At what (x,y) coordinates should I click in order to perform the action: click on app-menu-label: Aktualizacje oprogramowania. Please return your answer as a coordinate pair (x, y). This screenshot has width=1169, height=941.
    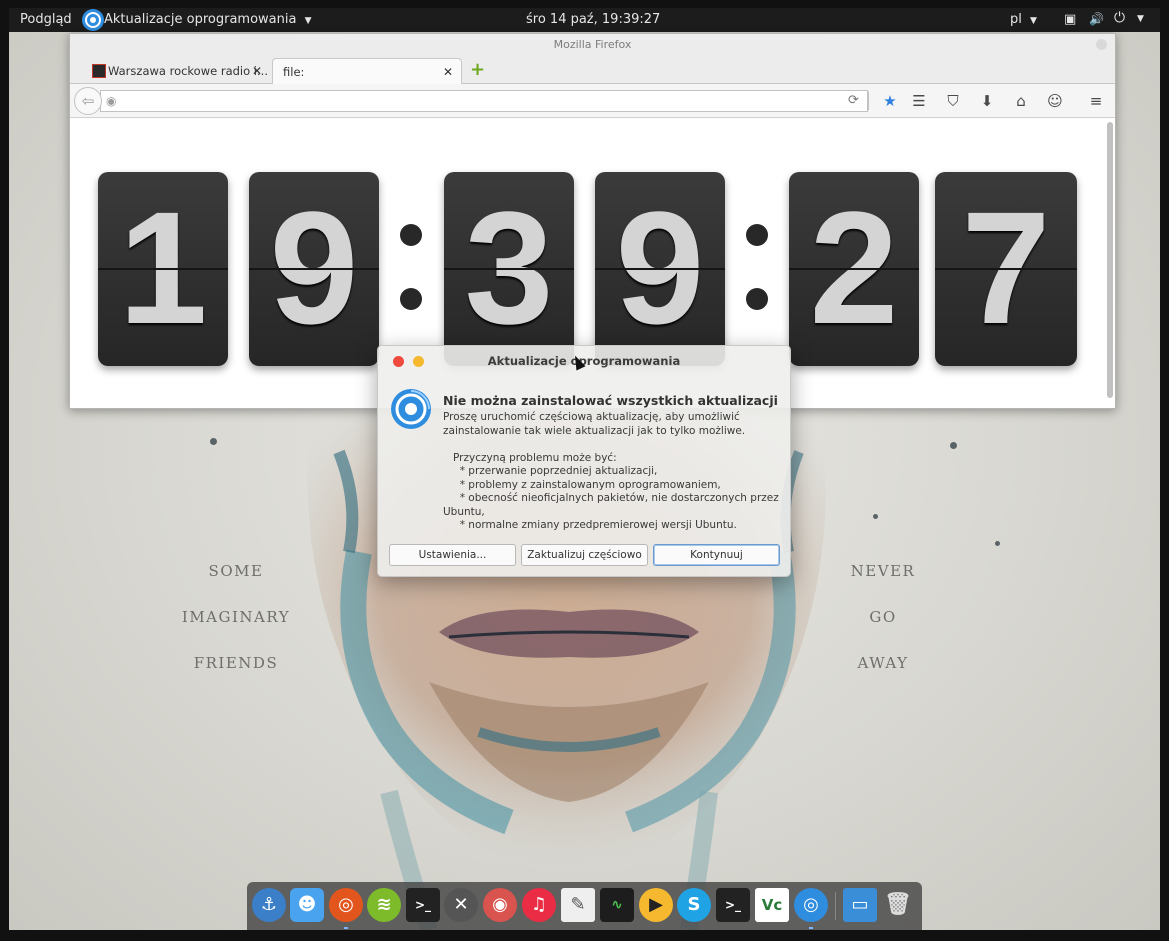
    Looking at the image, I should click on (200, 19).